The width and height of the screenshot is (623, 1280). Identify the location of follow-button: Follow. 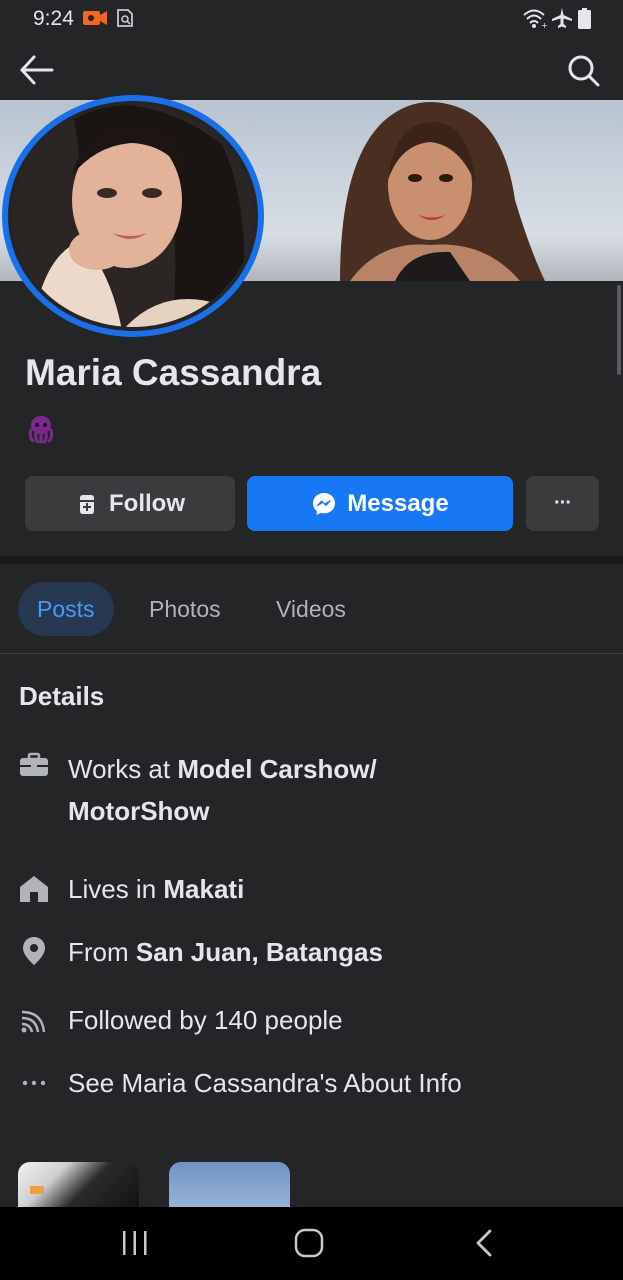
(130, 503).